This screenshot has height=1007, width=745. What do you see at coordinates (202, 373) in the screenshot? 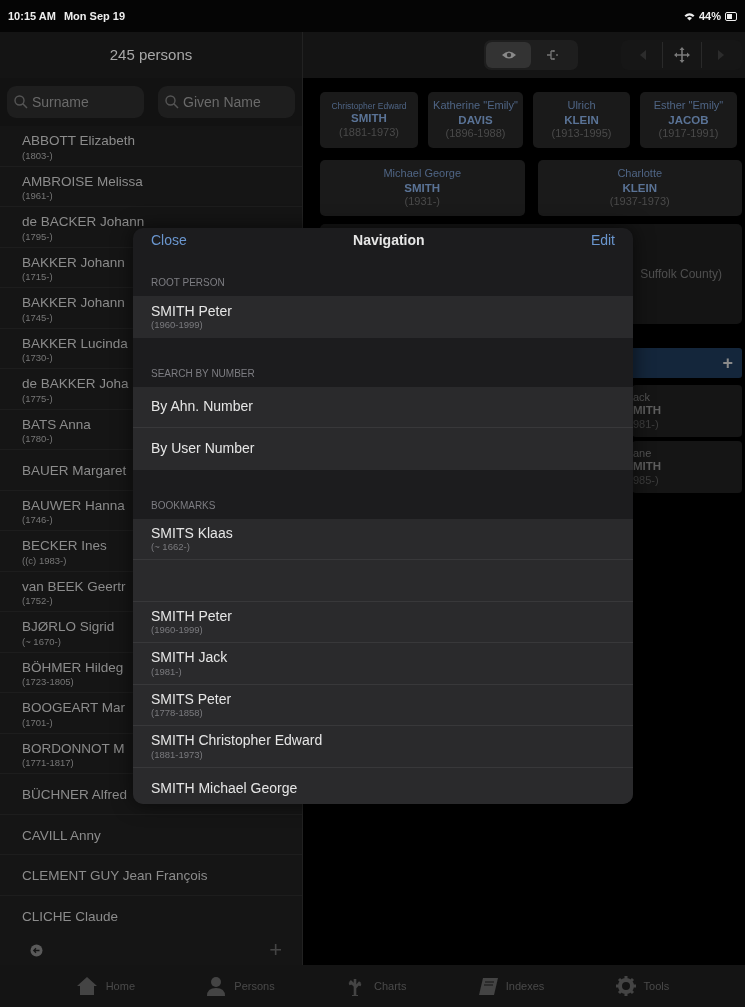
I see `section-header: SEARCH BY NUMBER` at bounding box center [202, 373].